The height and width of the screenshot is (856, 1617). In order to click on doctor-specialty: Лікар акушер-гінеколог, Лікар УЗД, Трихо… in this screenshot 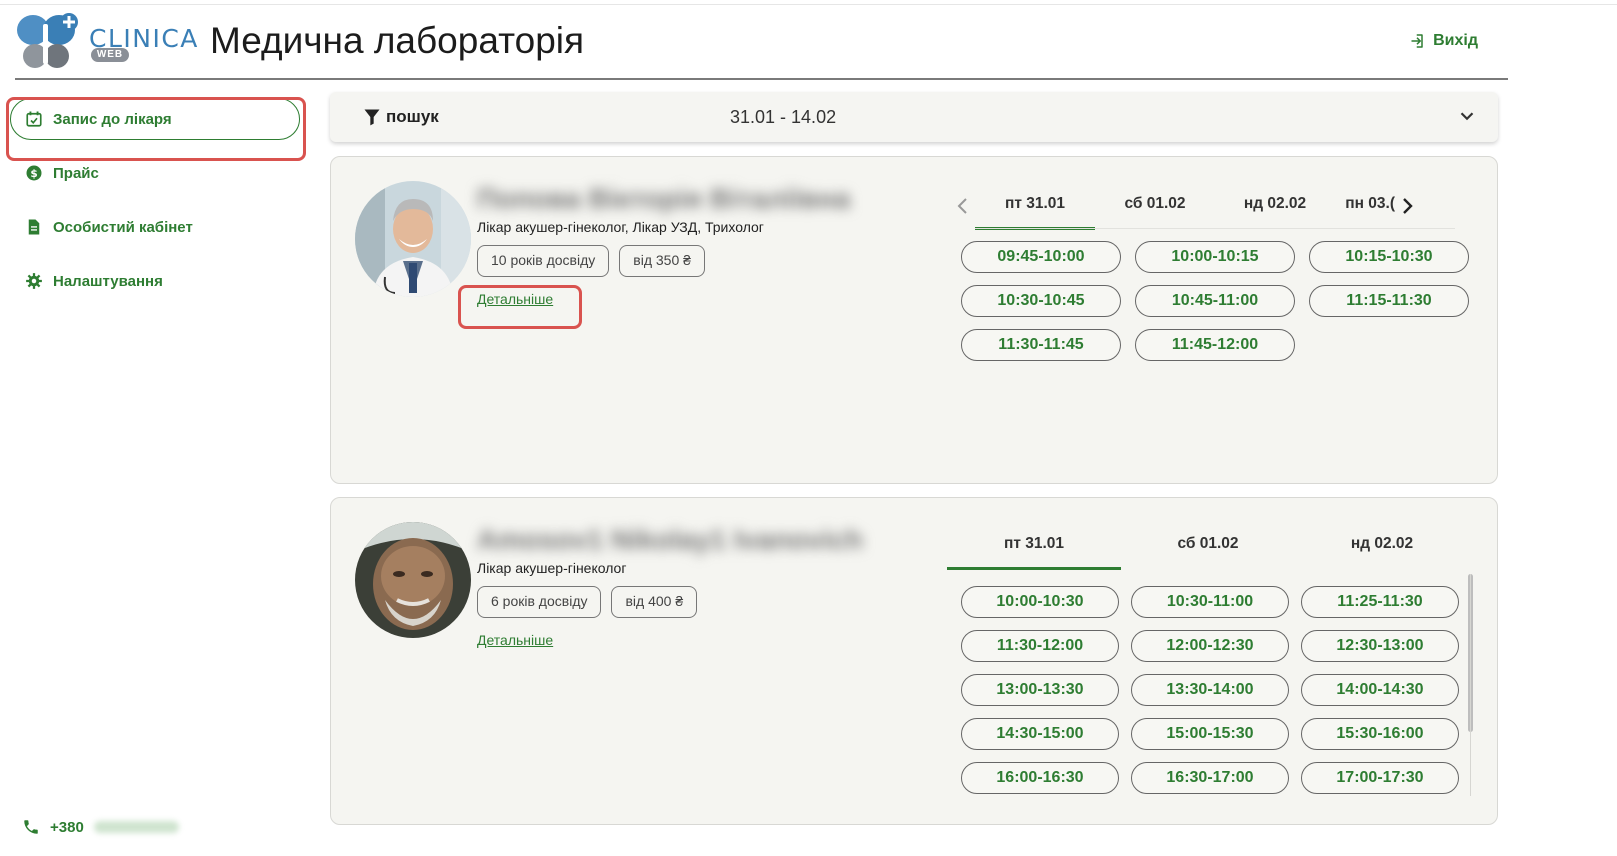, I will do `click(620, 227)`.